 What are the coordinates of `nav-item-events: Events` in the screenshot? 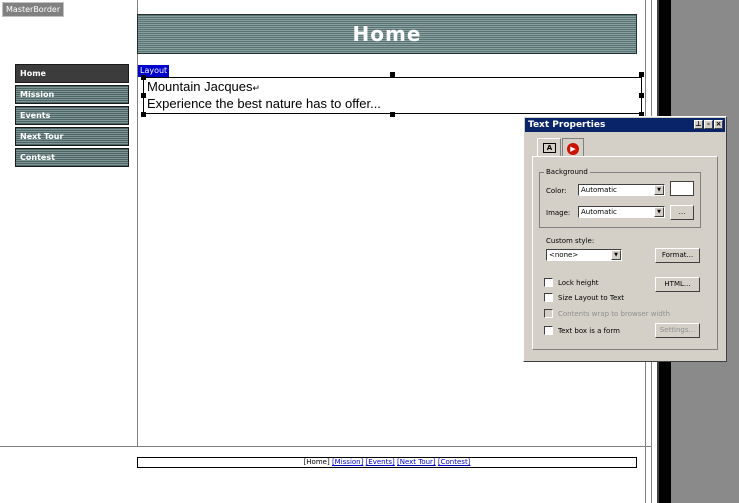 It's located at (72, 115).